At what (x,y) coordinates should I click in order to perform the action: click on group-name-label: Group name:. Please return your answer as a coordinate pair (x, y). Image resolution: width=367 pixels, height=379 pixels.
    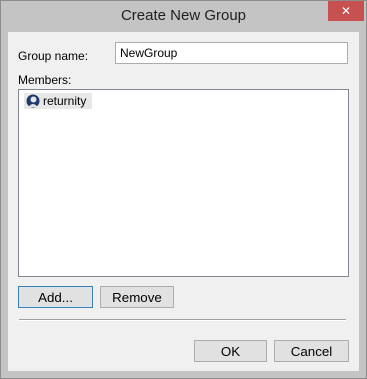
    Looking at the image, I should click on (53, 56).